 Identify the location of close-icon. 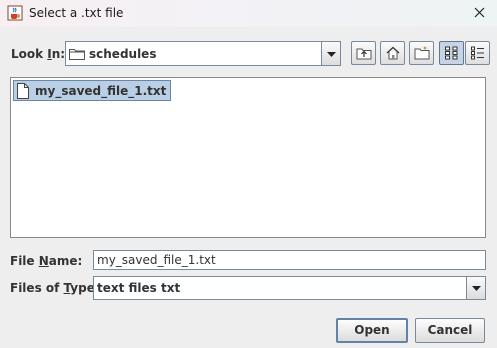
(479, 12).